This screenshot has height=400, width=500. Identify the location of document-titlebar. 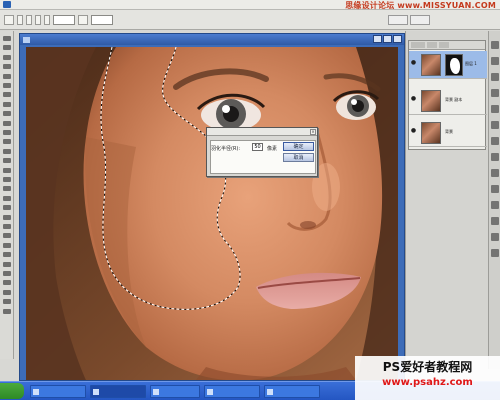
(212, 39).